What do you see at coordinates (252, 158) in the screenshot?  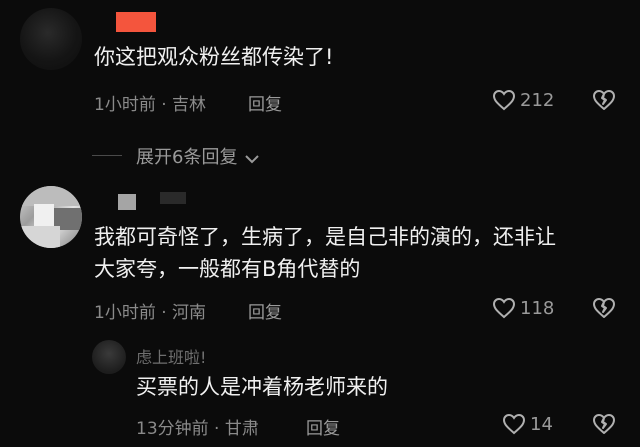 I see `chevron-down-icon` at bounding box center [252, 158].